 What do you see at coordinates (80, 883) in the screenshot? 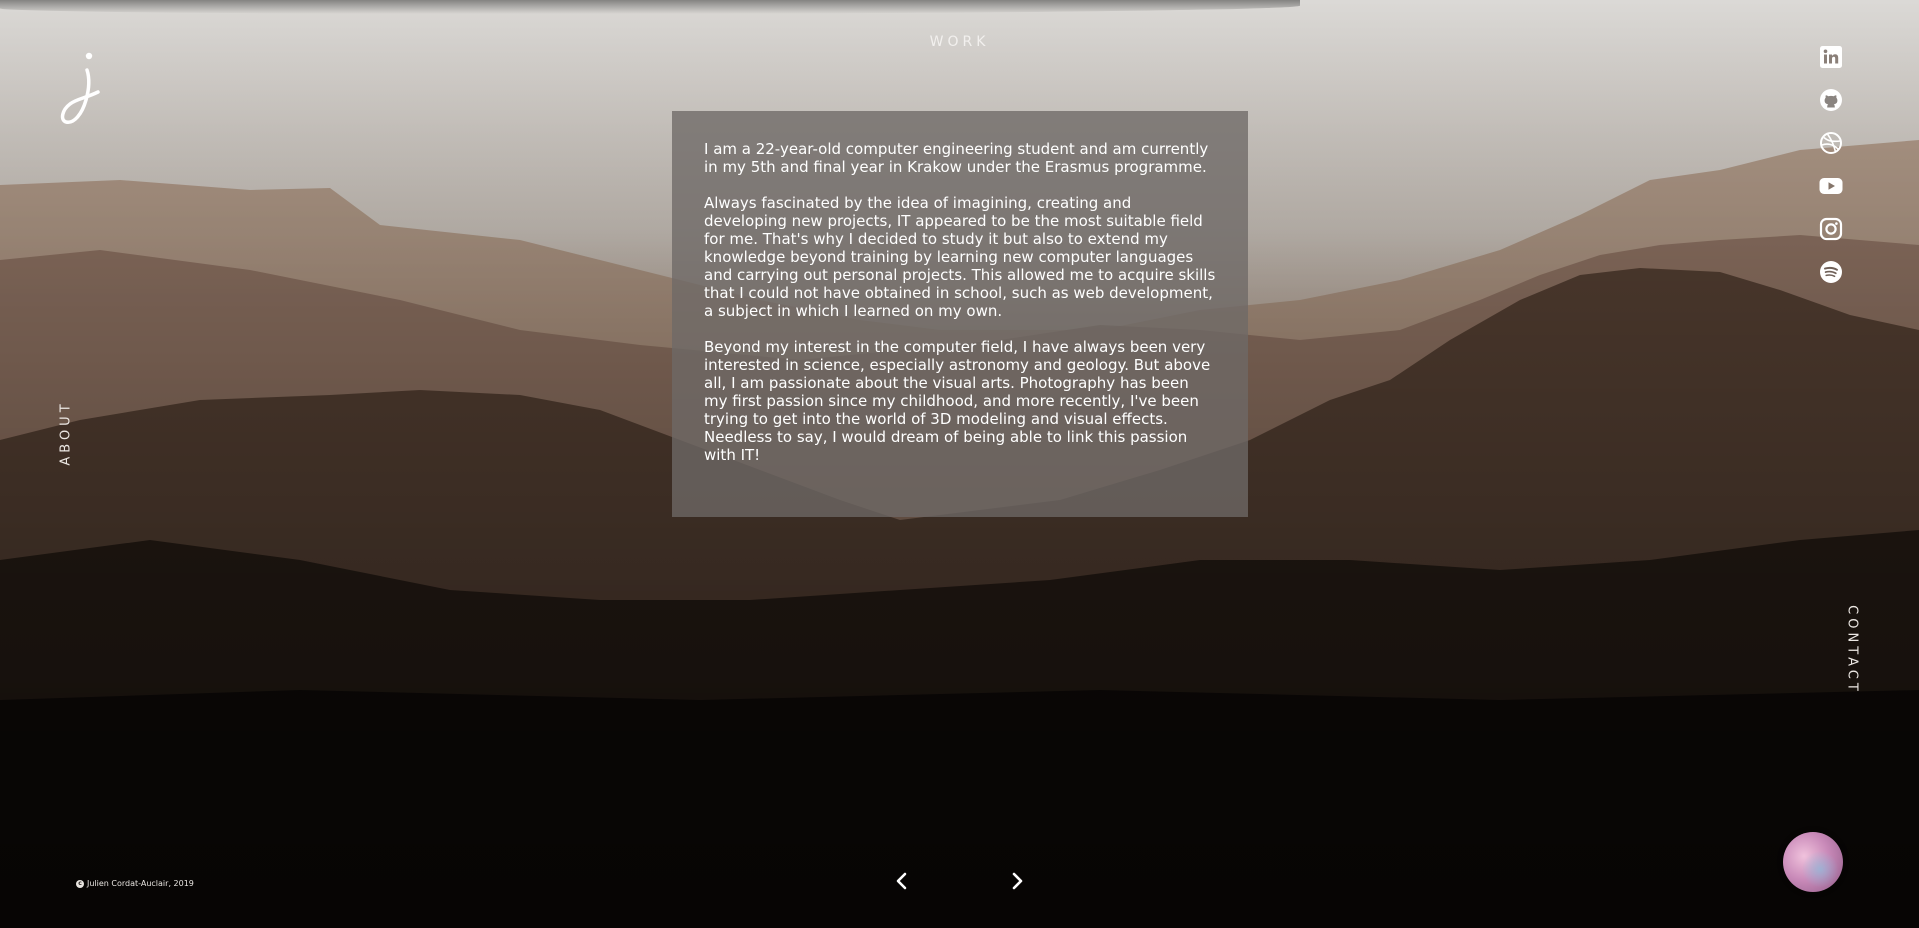
I see `copyright-icon: c` at bounding box center [80, 883].